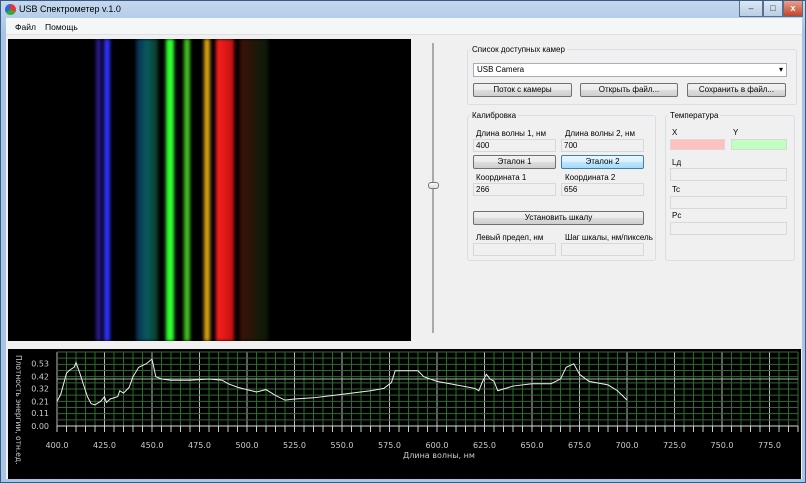 The width and height of the screenshot is (806, 483). I want to click on set-scale-button: Установить шкалу, so click(558, 218).